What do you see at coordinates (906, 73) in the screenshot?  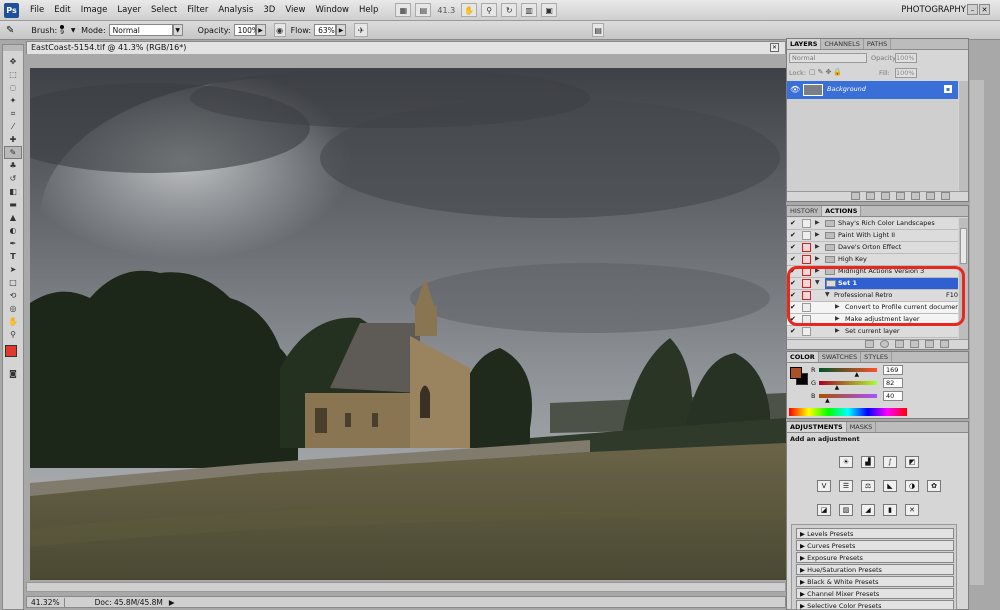 I see `fill-field: 100%` at bounding box center [906, 73].